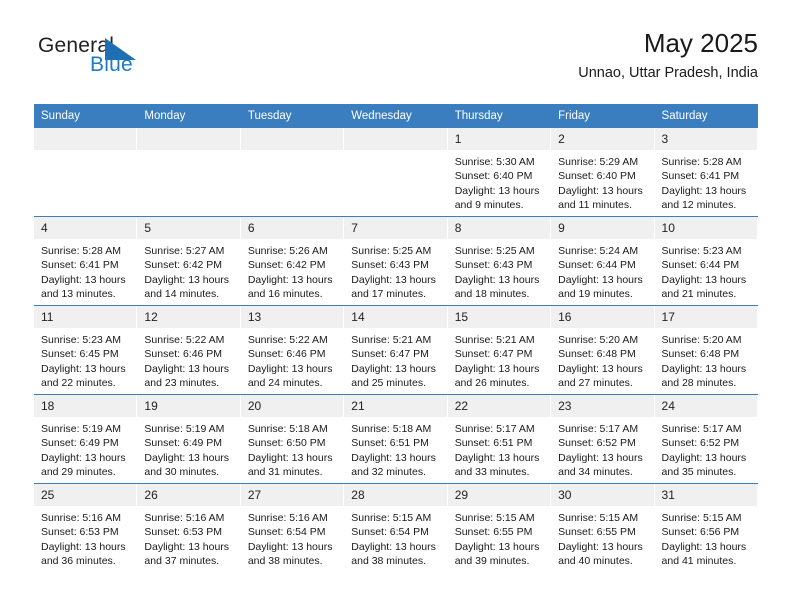 The image size is (792, 612). Describe the element at coordinates (286, 532) in the screenshot. I see `sunset-text: Sunset: 6:54 PM` at that location.